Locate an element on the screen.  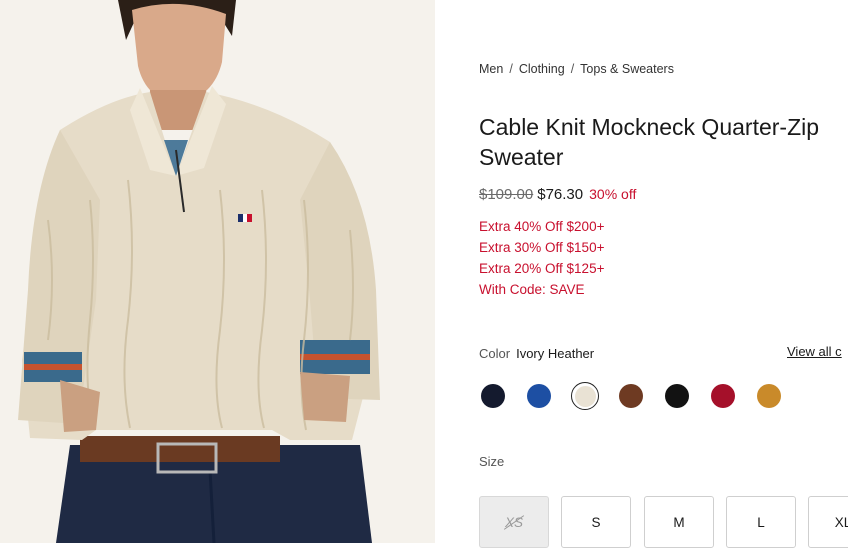
brown-swatch is located at coordinates (631, 396).